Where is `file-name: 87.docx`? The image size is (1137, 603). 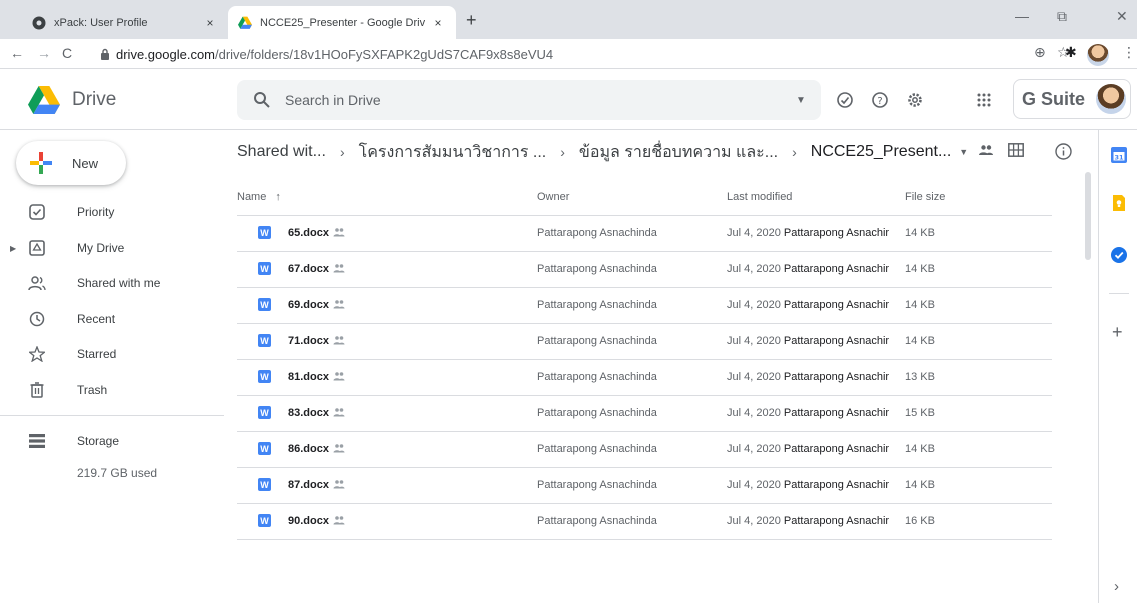 file-name: 87.docx is located at coordinates (308, 485).